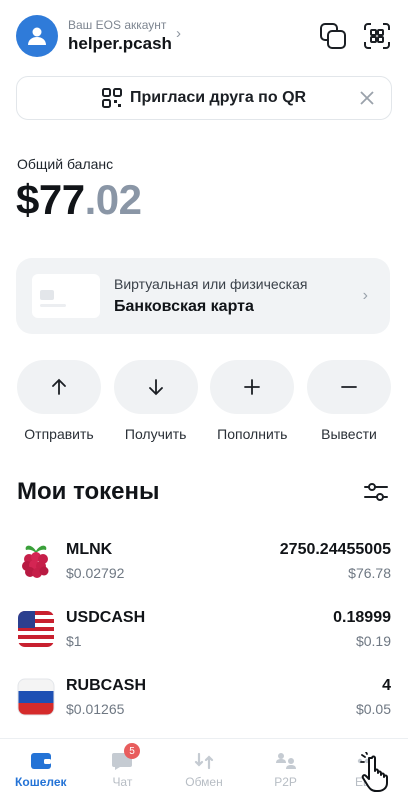 The height and width of the screenshot is (800, 408). What do you see at coordinates (132, 751) in the screenshot?
I see `chat-unread-badge: 5` at bounding box center [132, 751].